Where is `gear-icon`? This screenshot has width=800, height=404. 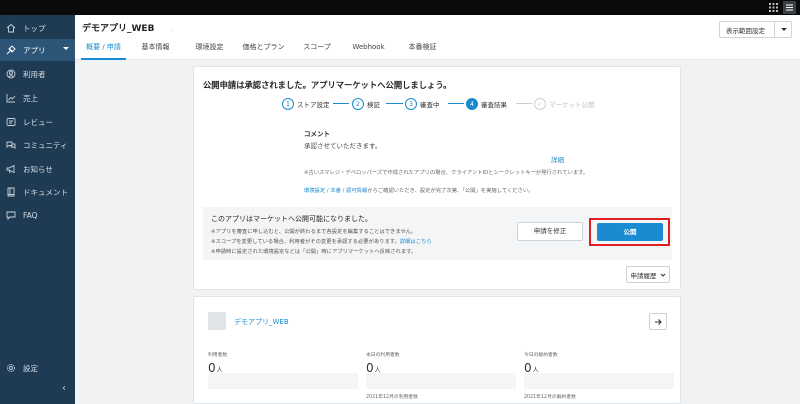 gear-icon is located at coordinates (11, 368).